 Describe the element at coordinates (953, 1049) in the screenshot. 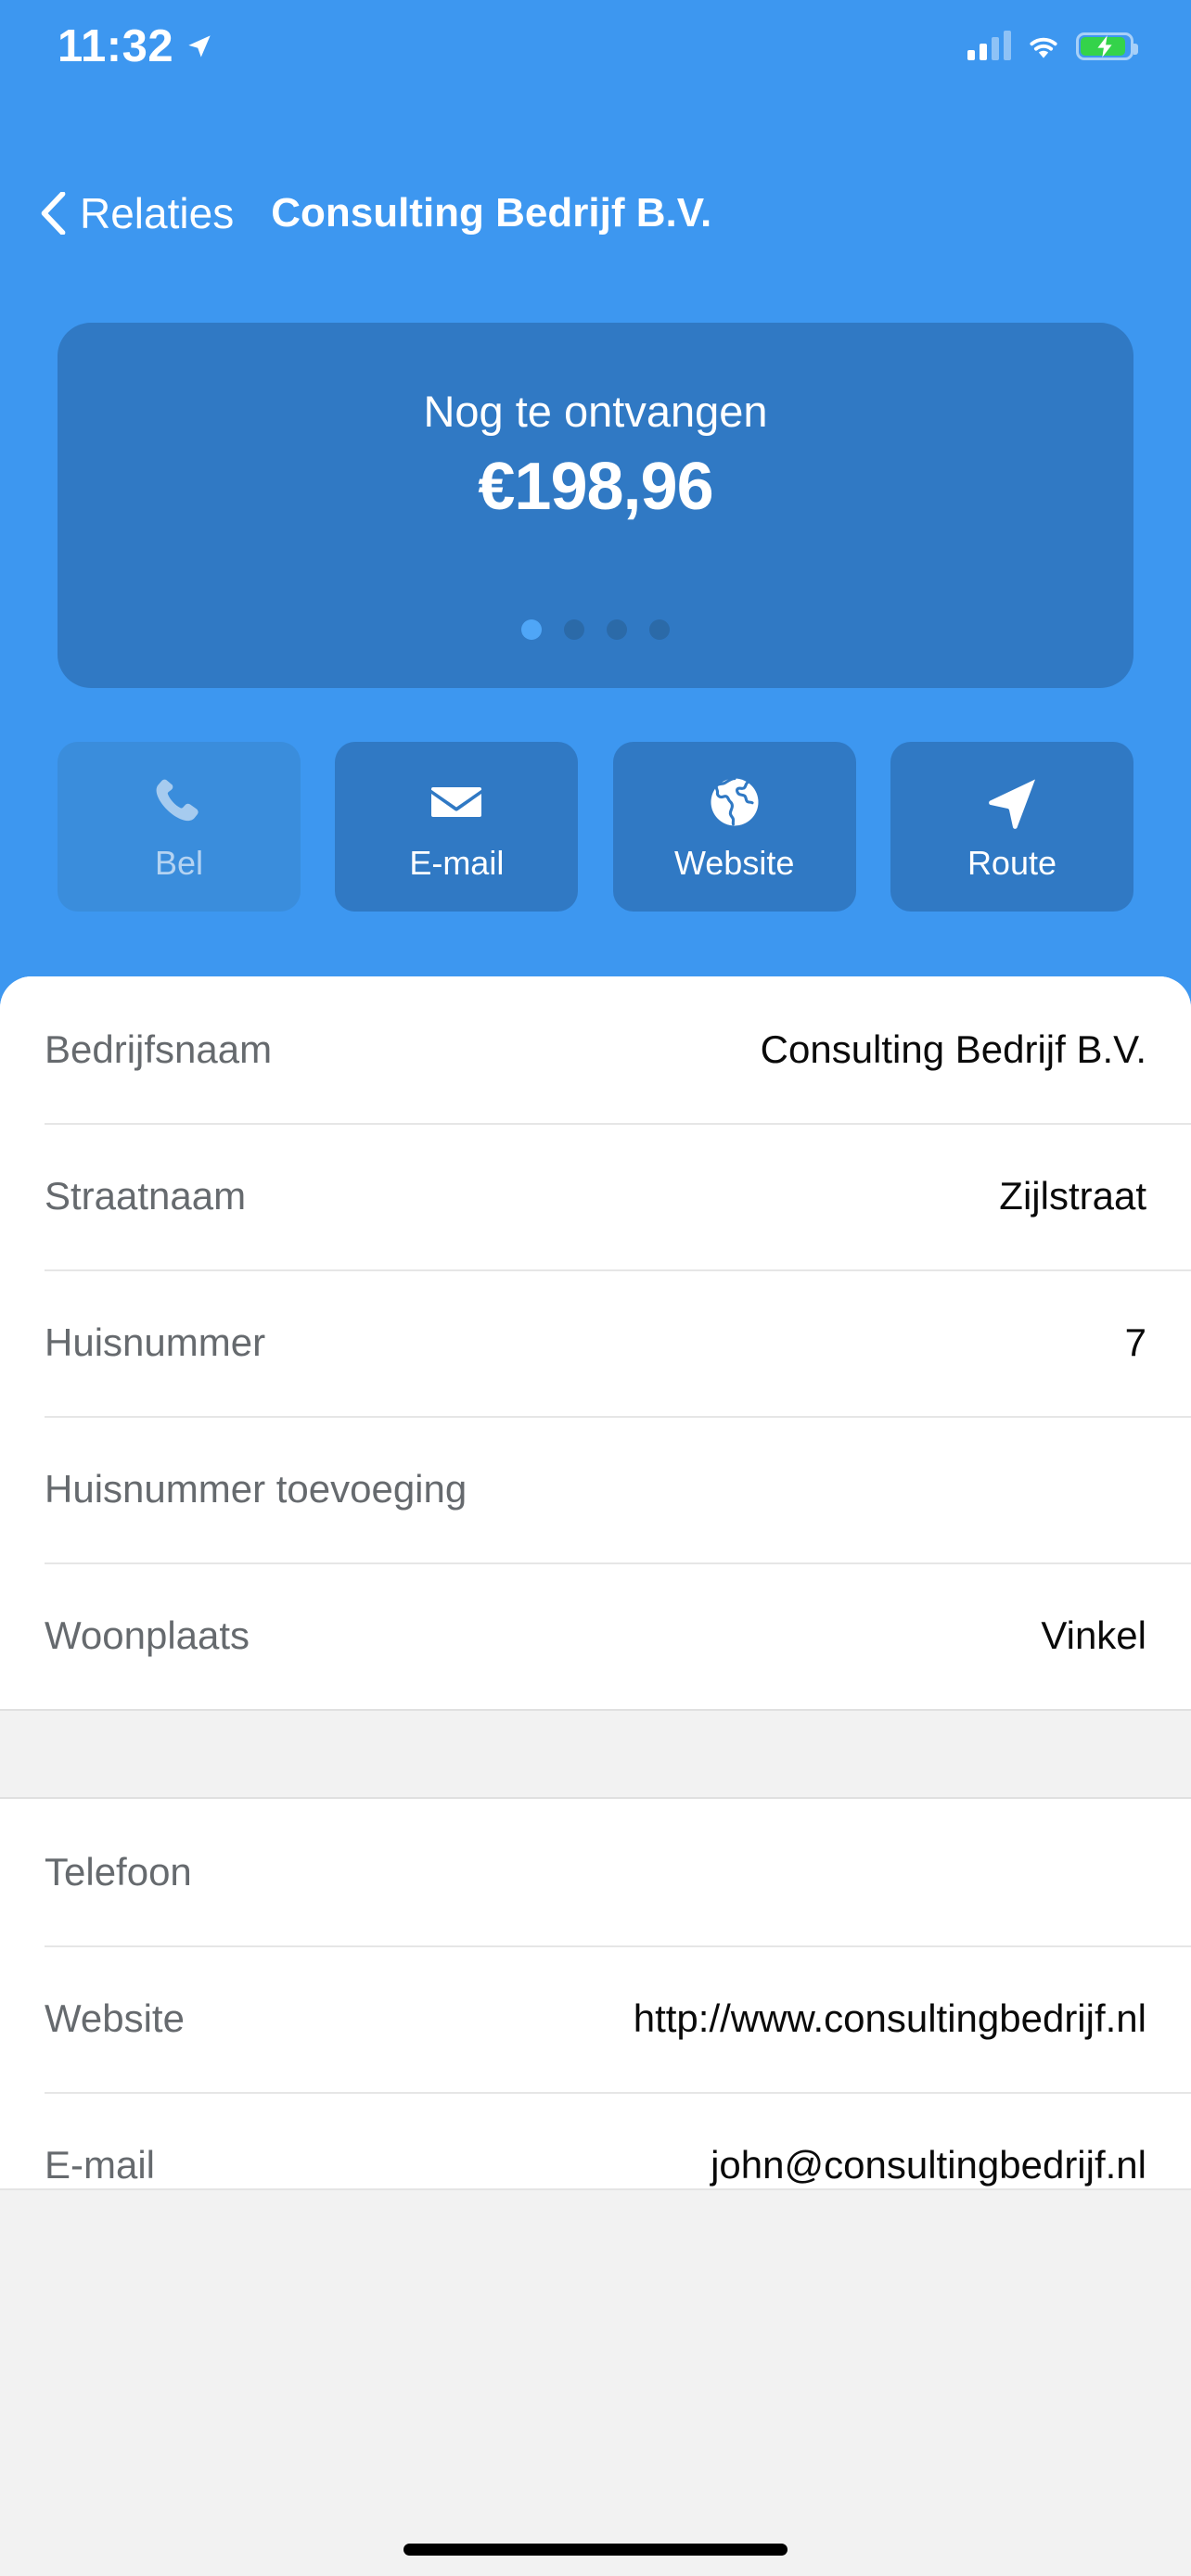

I see `detail-row-value: Consulting Bedrijf B.V.` at that location.